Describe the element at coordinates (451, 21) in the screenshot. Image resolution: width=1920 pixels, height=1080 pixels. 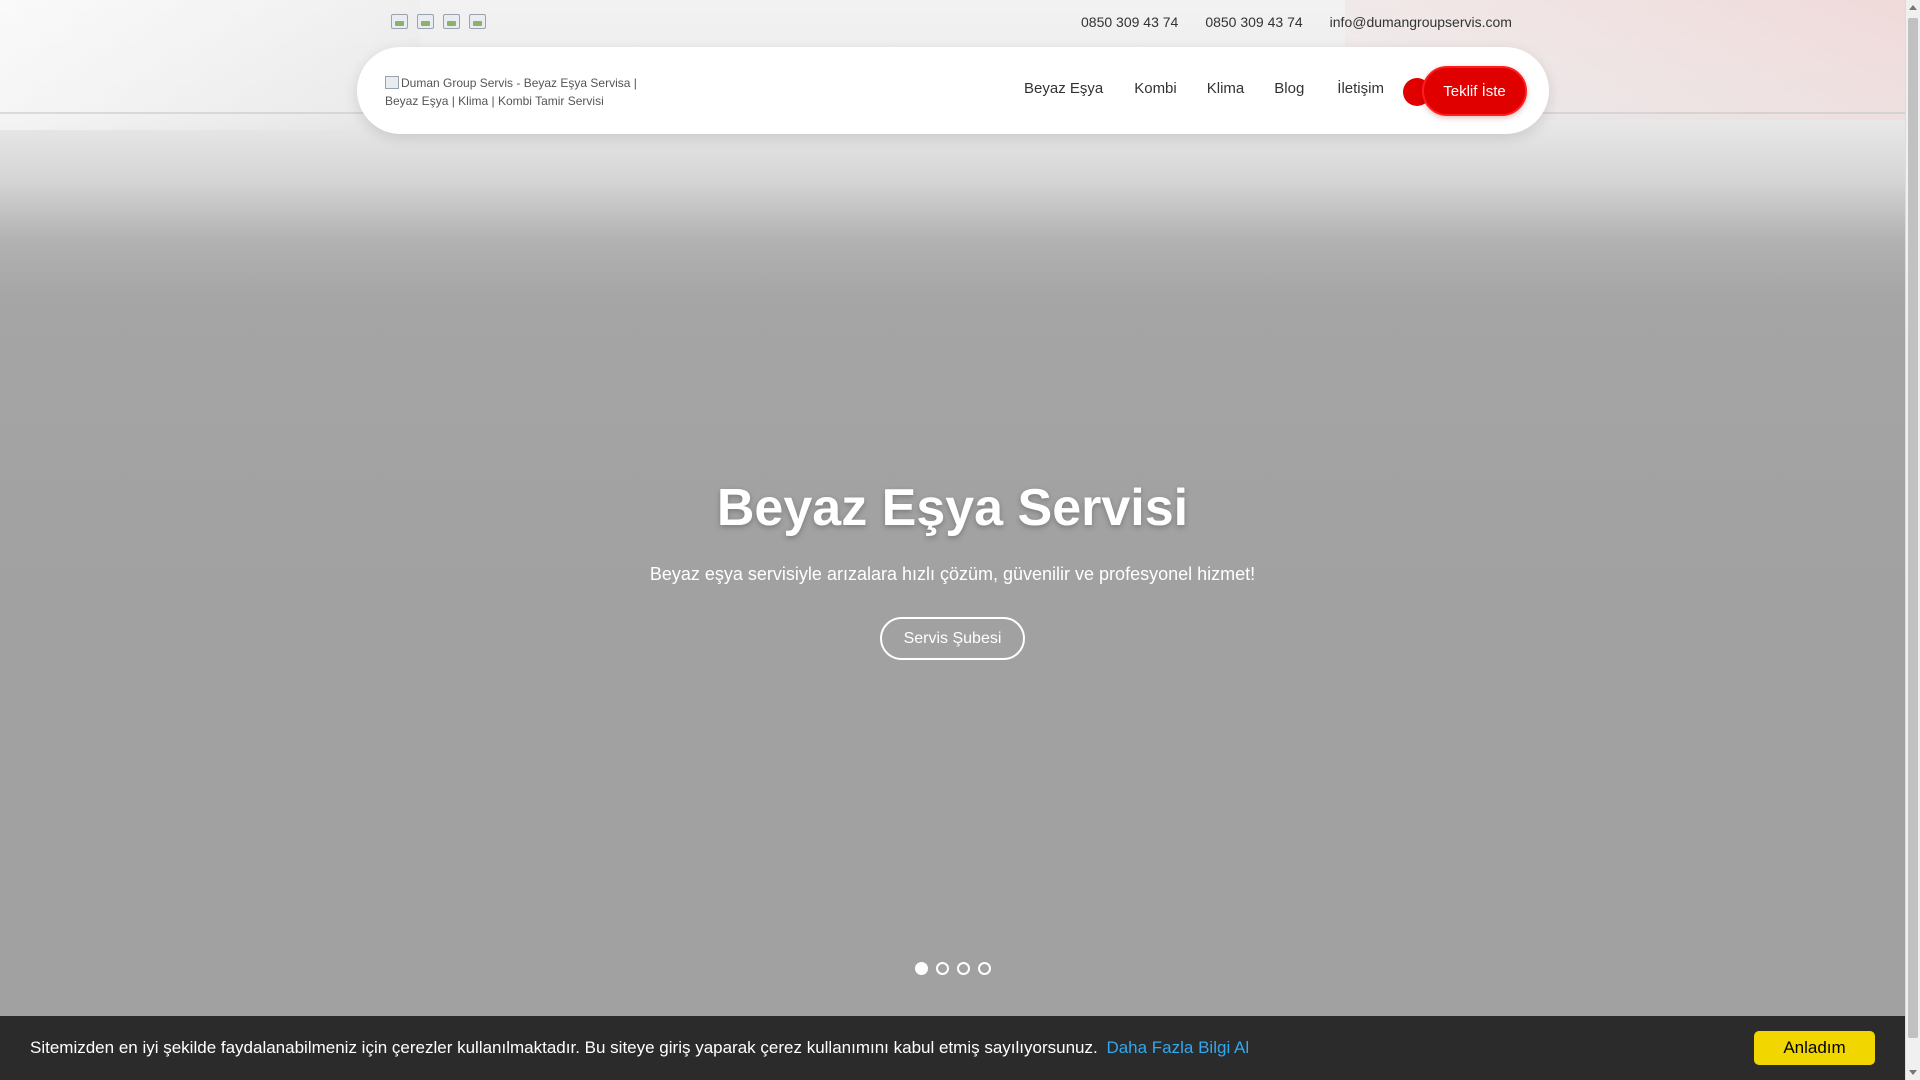
I see `instagram-icon` at that location.